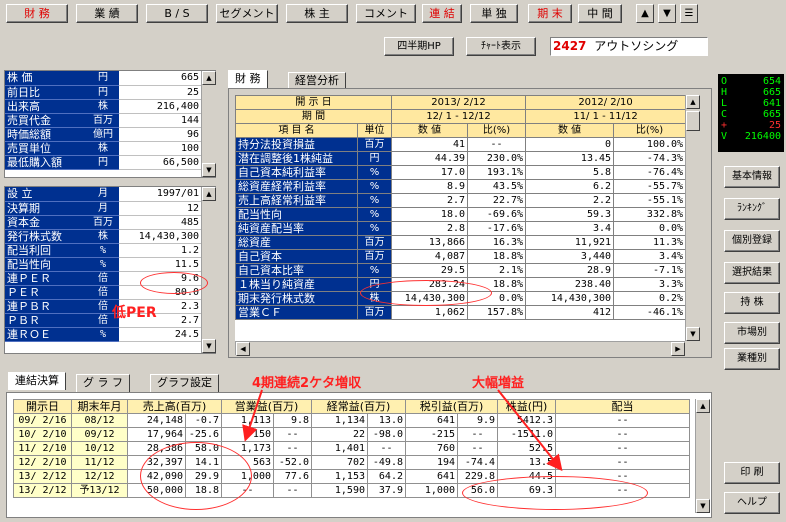  Describe the element at coordinates (402, 430) in the screenshot. I see `annotation-arrows` at that location.